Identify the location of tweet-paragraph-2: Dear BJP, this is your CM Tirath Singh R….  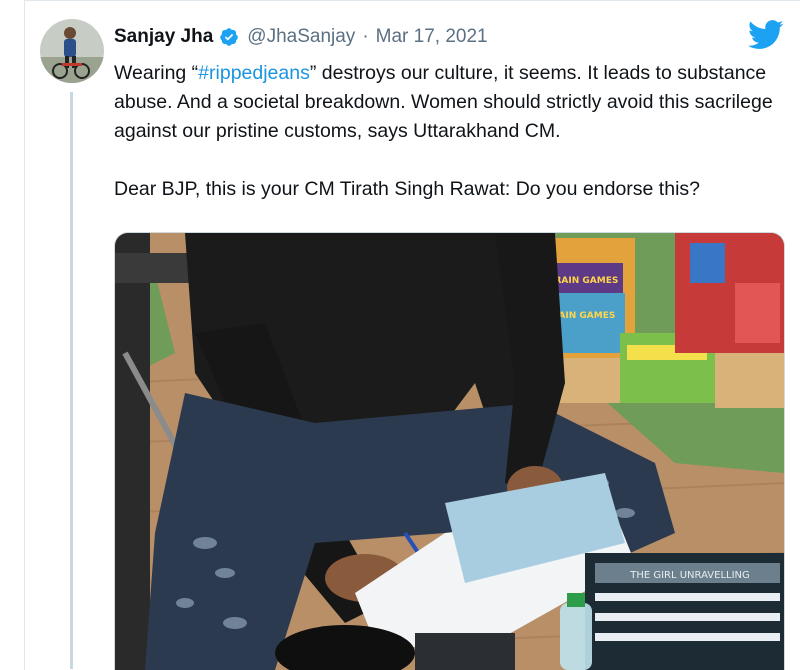
(407, 189).